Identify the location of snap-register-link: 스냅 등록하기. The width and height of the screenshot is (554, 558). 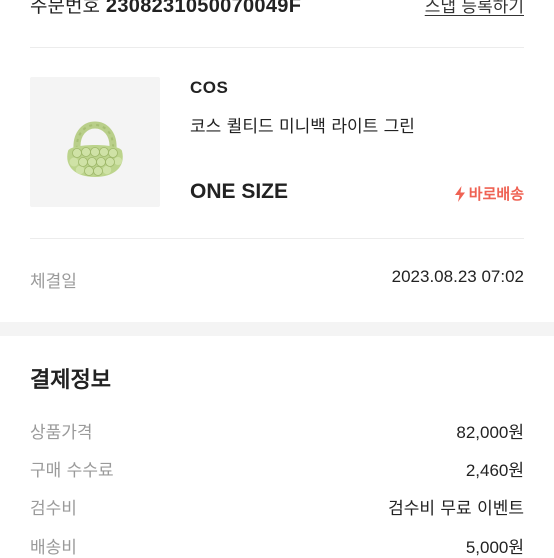
(474, 8).